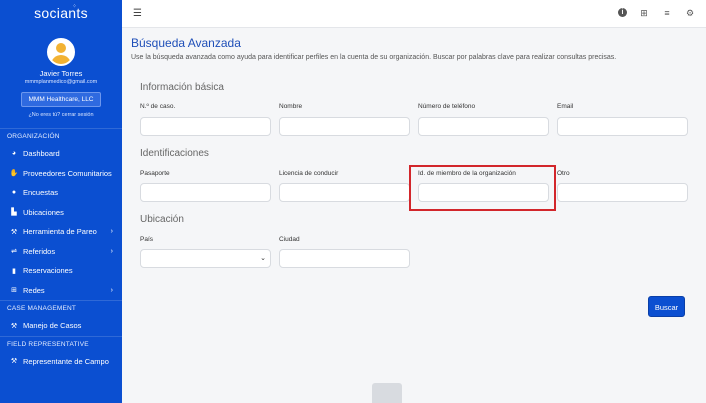 The height and width of the screenshot is (403, 706). I want to click on sidebar-item-label: Referidos, so click(39, 251).